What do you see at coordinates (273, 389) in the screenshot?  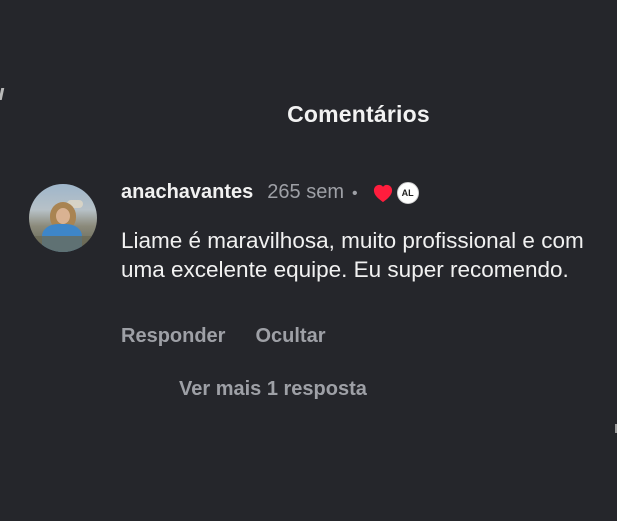 I see `view-more-replies: Ver mais 1 resposta` at bounding box center [273, 389].